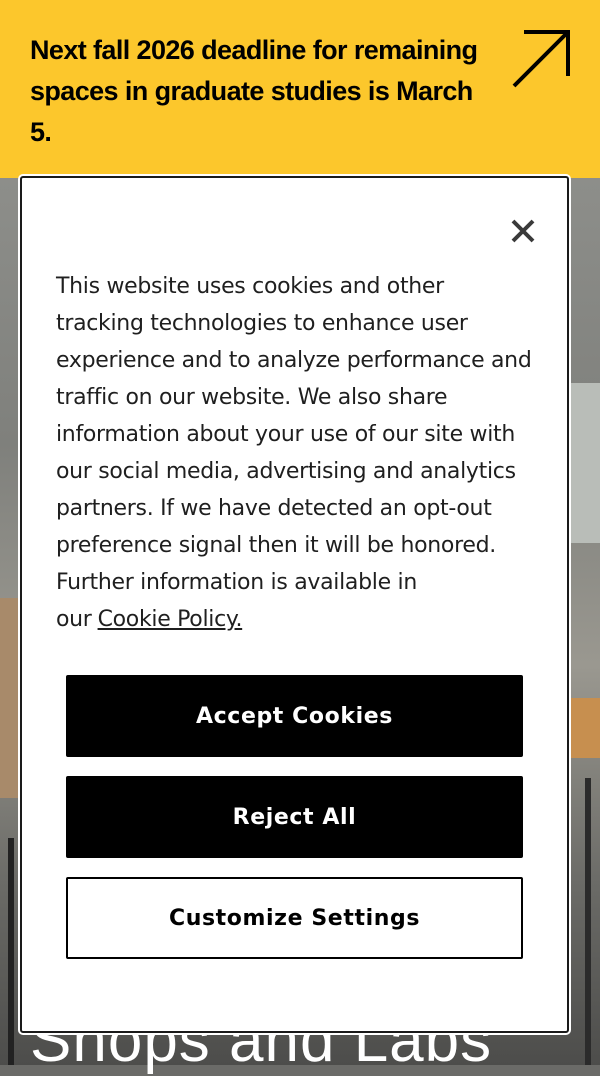 The image size is (600, 1076). Describe the element at coordinates (541, 59) in the screenshot. I see `arrow-up-right-icon` at that location.